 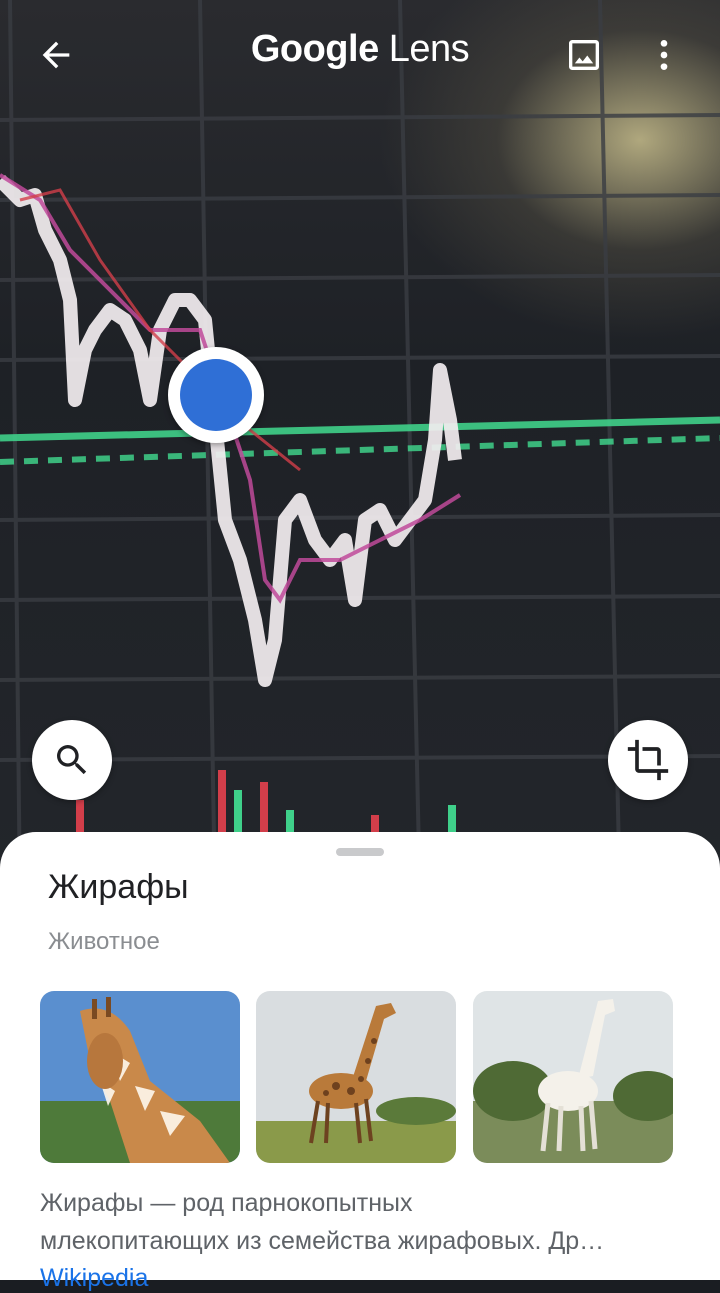 I want to click on result-subtitle: Животное, so click(x=104, y=941).